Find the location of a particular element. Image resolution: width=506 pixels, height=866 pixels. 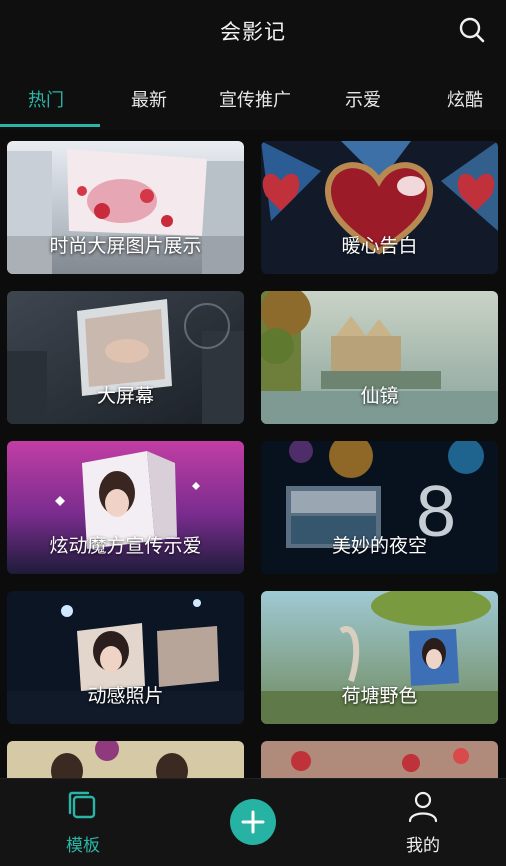

template-card: 动感照片 is located at coordinates (125, 657).